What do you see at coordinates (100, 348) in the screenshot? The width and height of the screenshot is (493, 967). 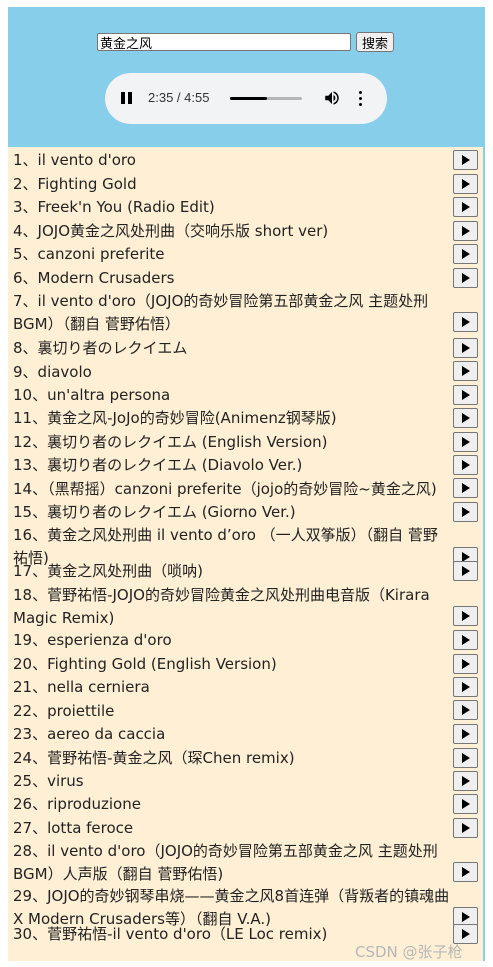 I see `song-item: 8、裏切り者のレクイエム` at bounding box center [100, 348].